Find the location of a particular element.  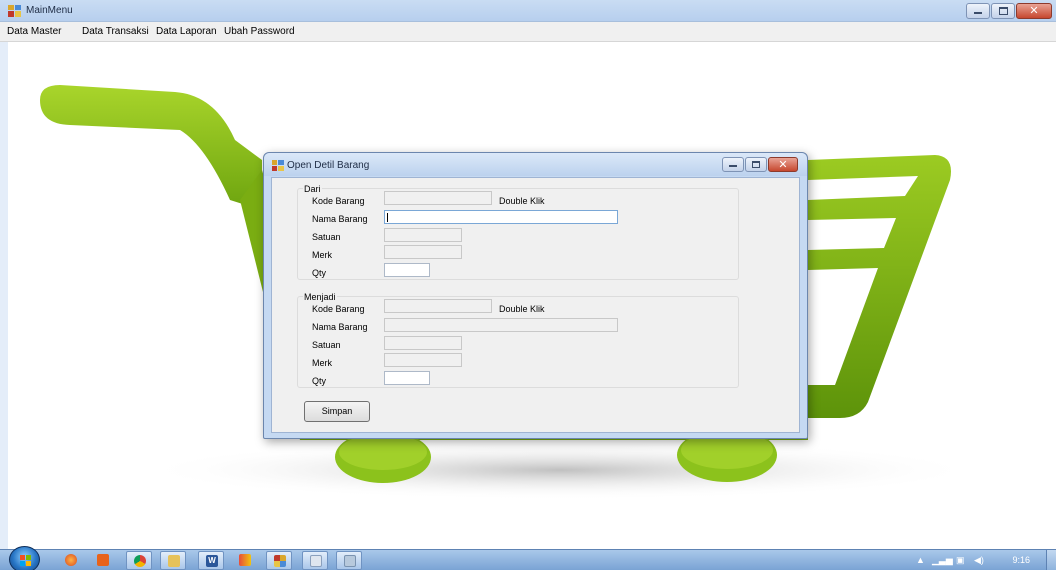

menu-data-transaksi: Data Transaksi is located at coordinates (115, 31).